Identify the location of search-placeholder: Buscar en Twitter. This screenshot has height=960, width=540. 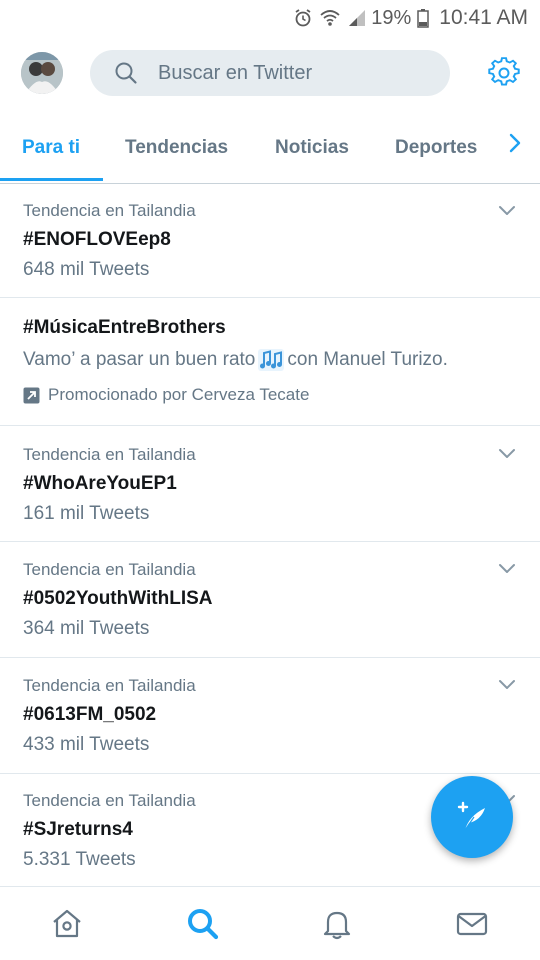
(235, 72).